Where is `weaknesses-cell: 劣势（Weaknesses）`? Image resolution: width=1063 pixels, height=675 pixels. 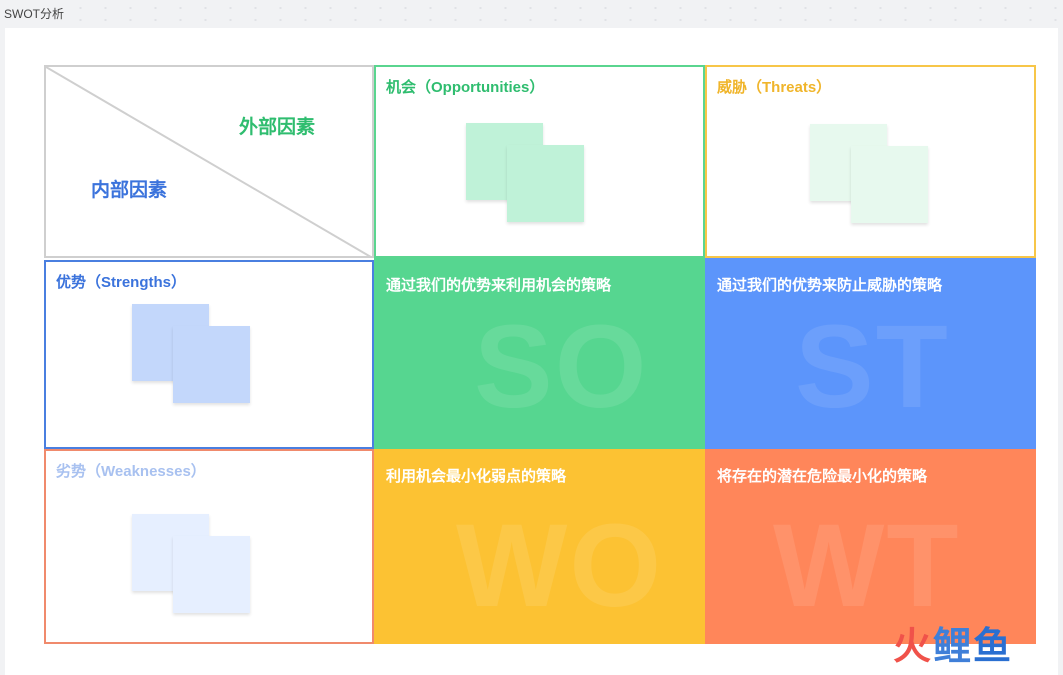
weaknesses-cell: 劣势（Weaknesses） is located at coordinates (209, 546).